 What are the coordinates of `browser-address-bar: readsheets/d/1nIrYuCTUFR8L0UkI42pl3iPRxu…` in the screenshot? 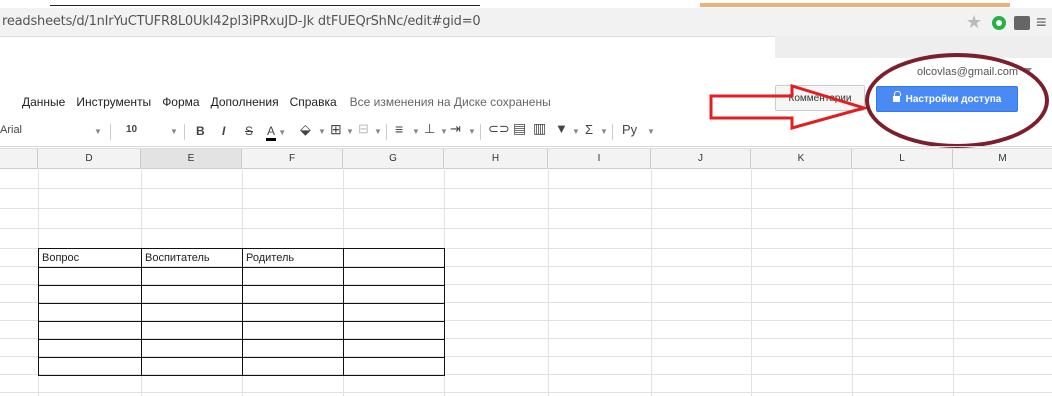 It's located at (526, 22).